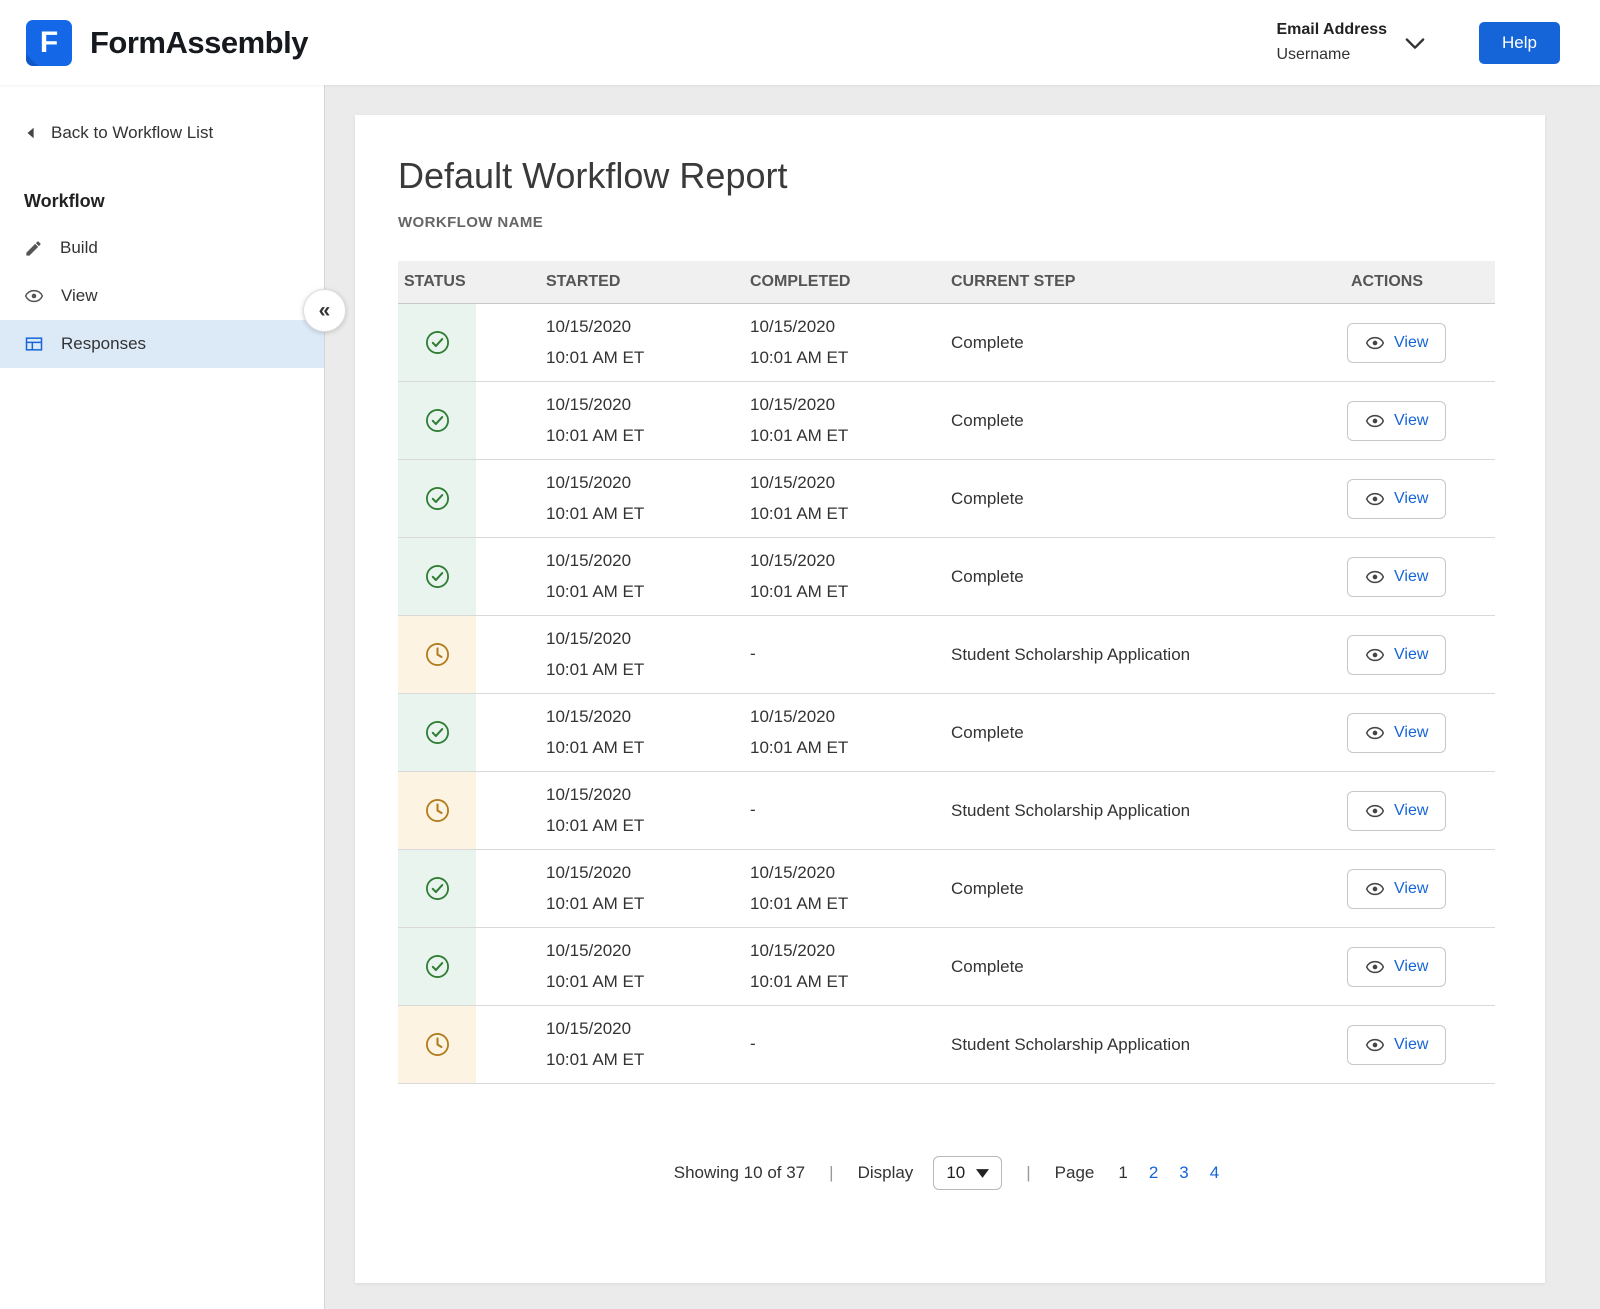 The width and height of the screenshot is (1600, 1309). What do you see at coordinates (162, 248) in the screenshot?
I see `sidebar-item-build: Build` at bounding box center [162, 248].